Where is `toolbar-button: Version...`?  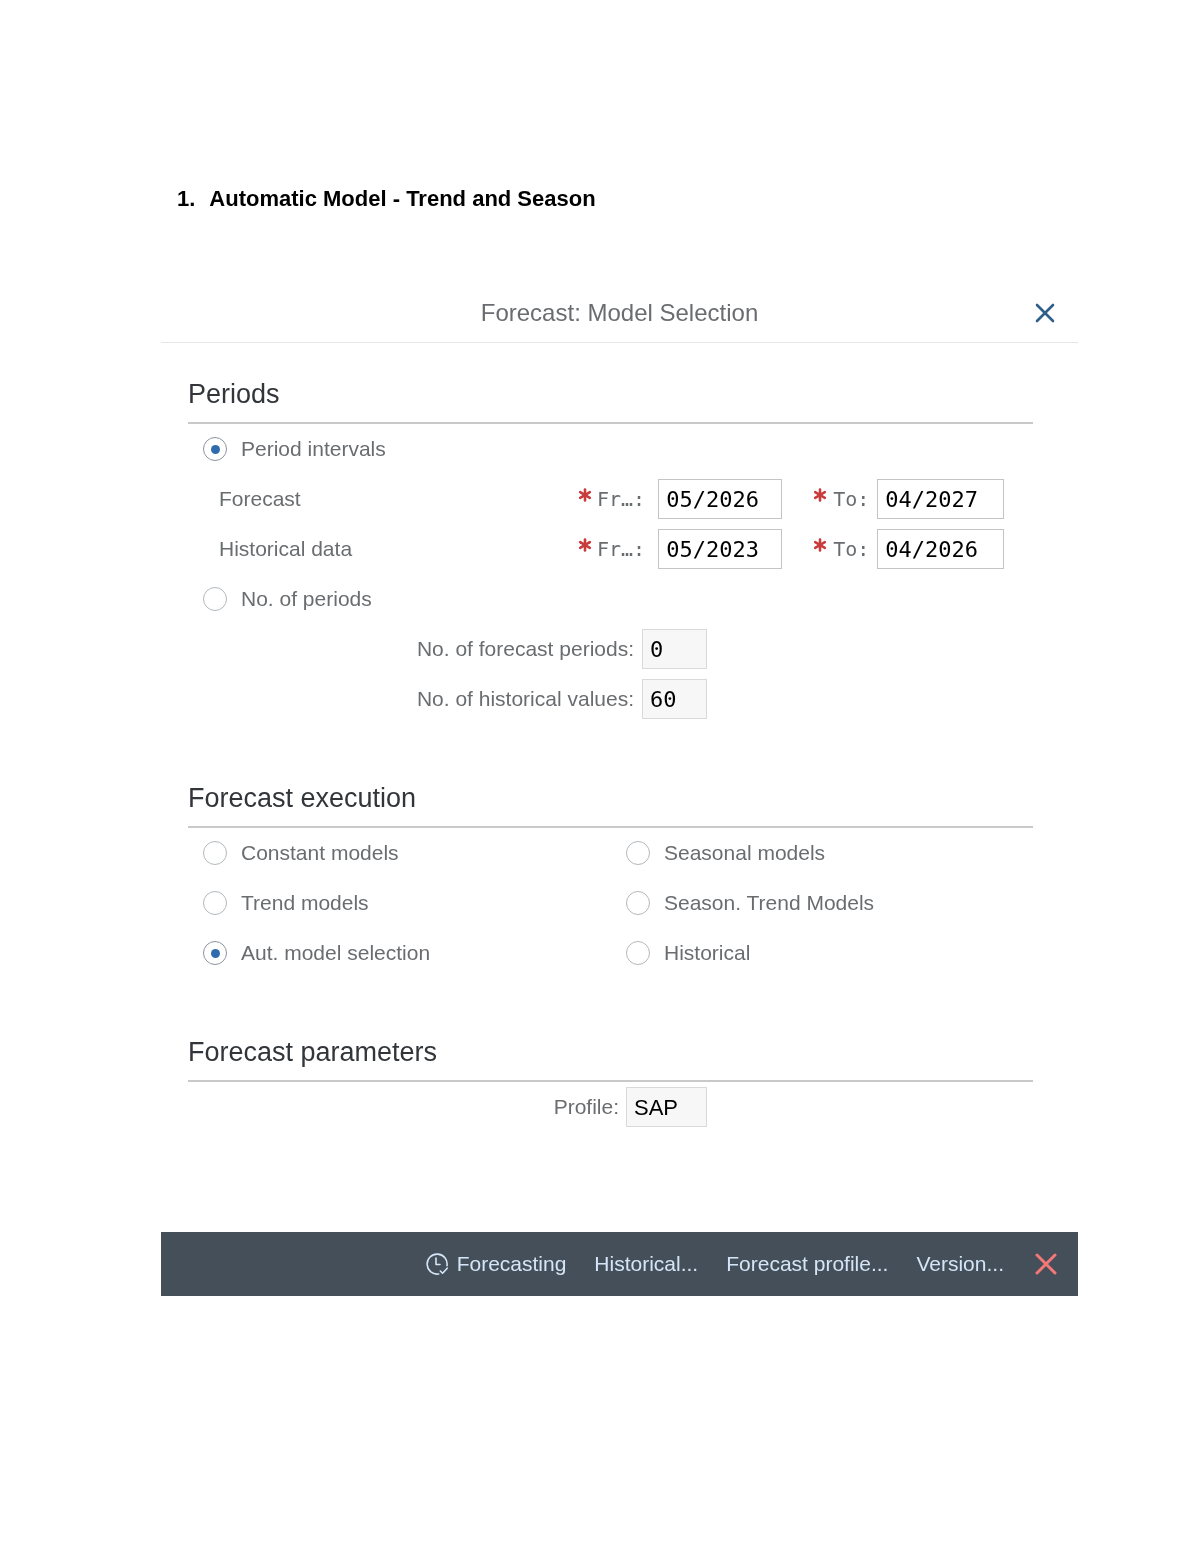
toolbar-button: Version... is located at coordinates (960, 1264).